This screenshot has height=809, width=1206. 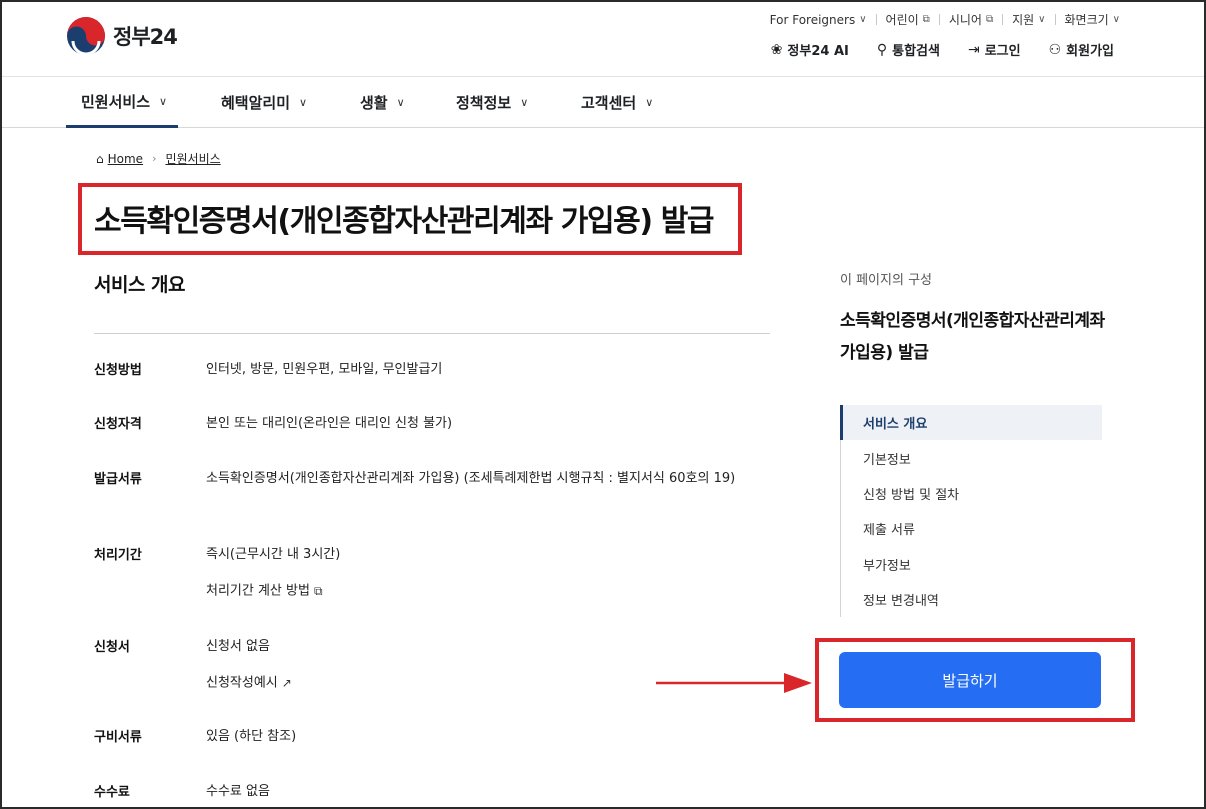 What do you see at coordinates (140, 285) in the screenshot?
I see `section-title: 서비스 개요` at bounding box center [140, 285].